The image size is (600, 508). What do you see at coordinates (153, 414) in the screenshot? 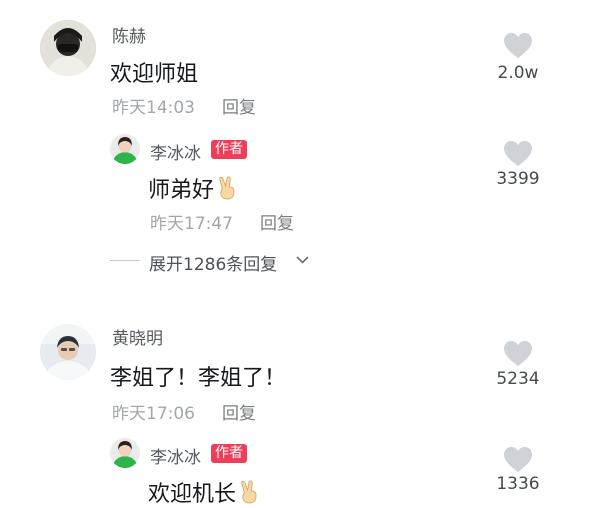
I see `comment-timestamp: 昨天17:06` at bounding box center [153, 414].